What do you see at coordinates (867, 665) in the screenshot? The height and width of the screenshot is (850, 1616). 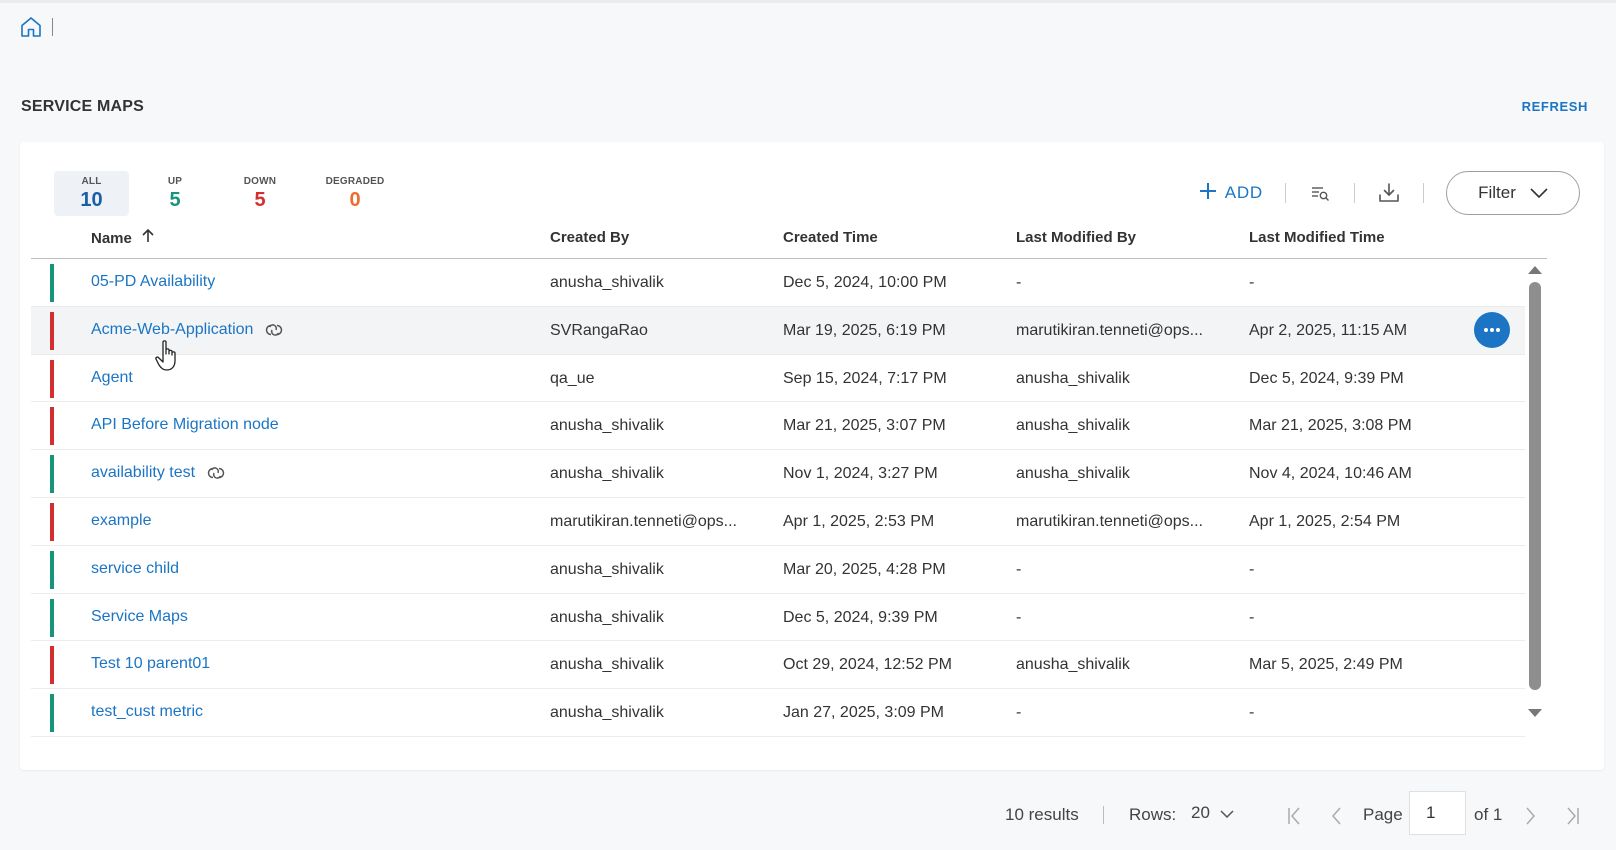 I see `created-time-cell: Oct 29, 2024, 12:52 PM` at bounding box center [867, 665].